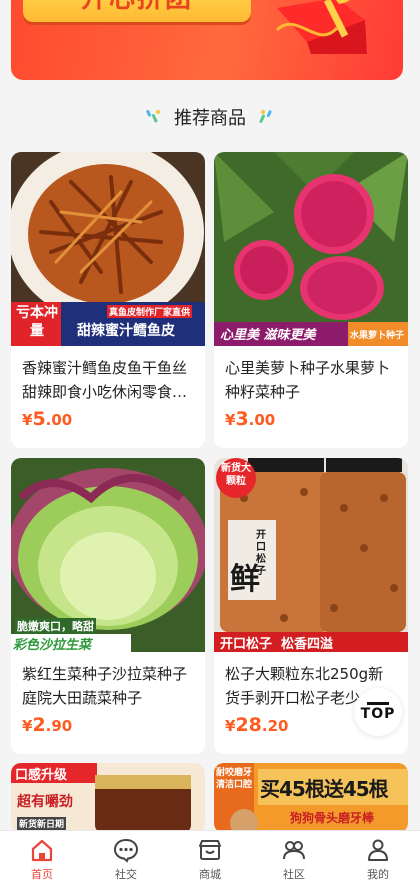 This screenshot has width=420, height=884. I want to click on product-fresh-mark: 鲜, so click(245, 579).